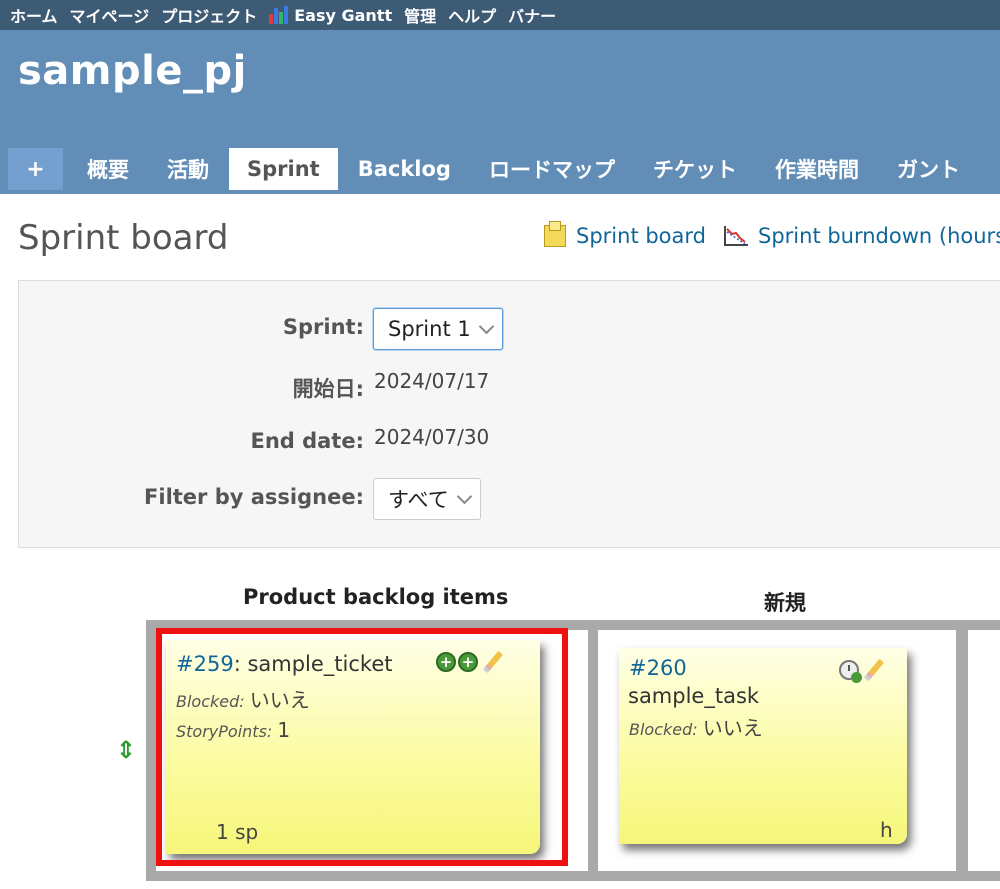  I want to click on sprint-select: Sprint 1, so click(438, 329).